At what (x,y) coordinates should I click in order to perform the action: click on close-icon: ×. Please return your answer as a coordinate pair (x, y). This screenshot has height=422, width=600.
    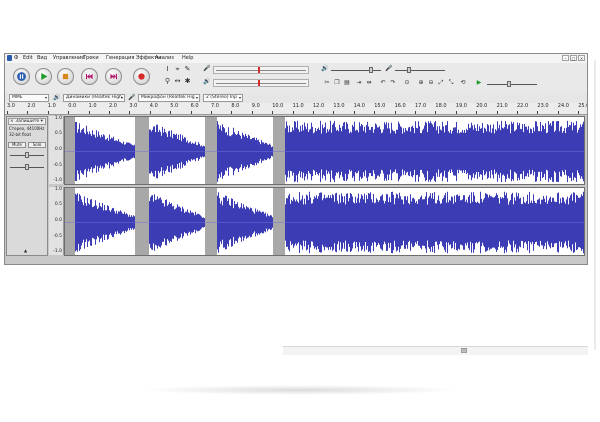
    Looking at the image, I should click on (581, 58).